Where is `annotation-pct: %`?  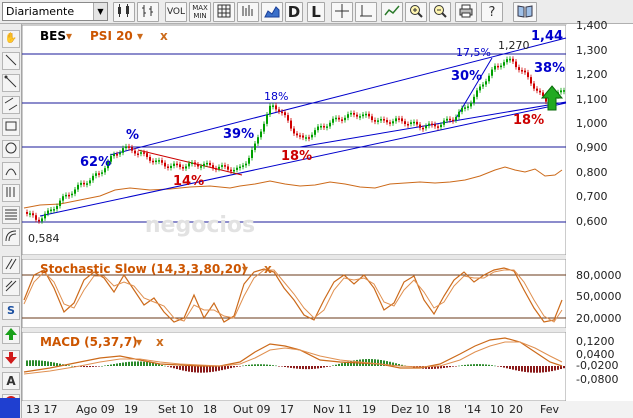
annotation-pct: % is located at coordinates (132, 135).